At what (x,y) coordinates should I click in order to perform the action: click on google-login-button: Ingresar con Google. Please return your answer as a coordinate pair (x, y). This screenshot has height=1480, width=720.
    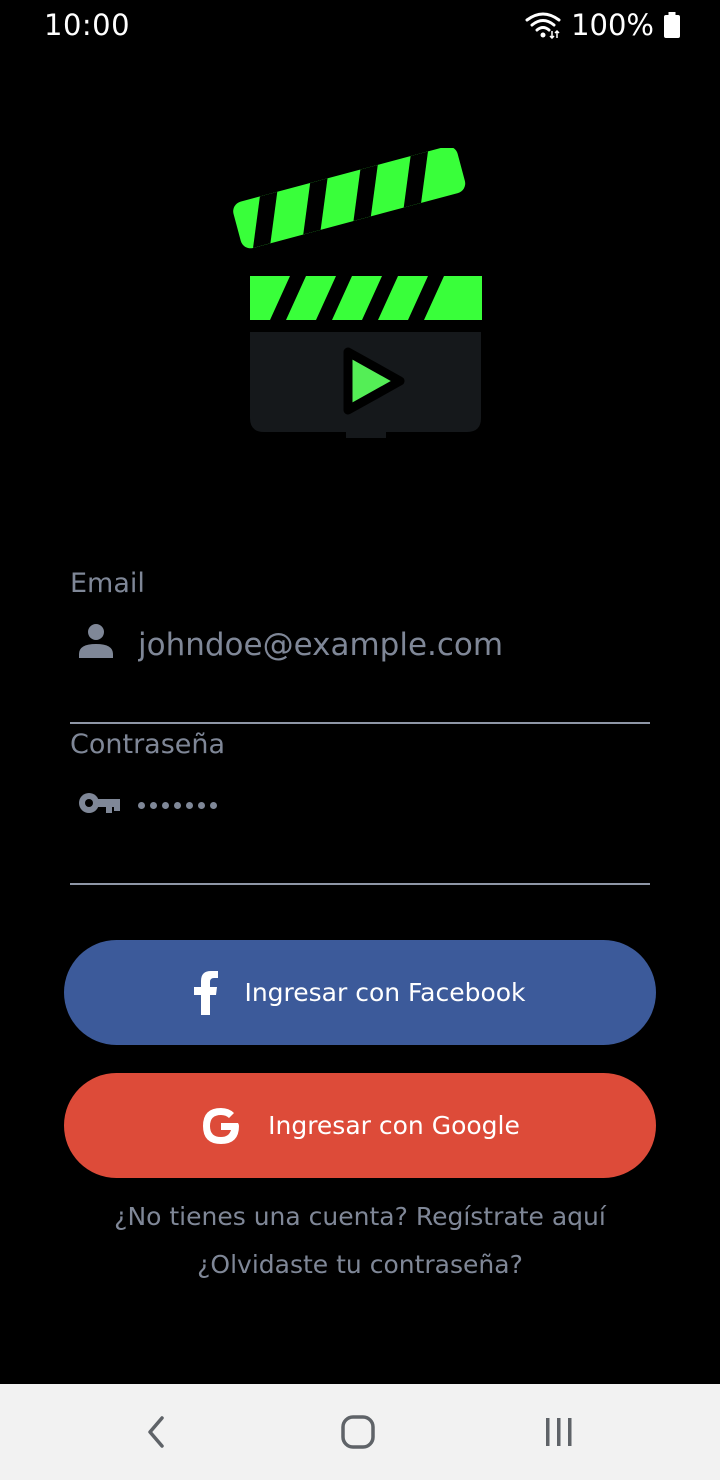
    Looking at the image, I should click on (360, 1125).